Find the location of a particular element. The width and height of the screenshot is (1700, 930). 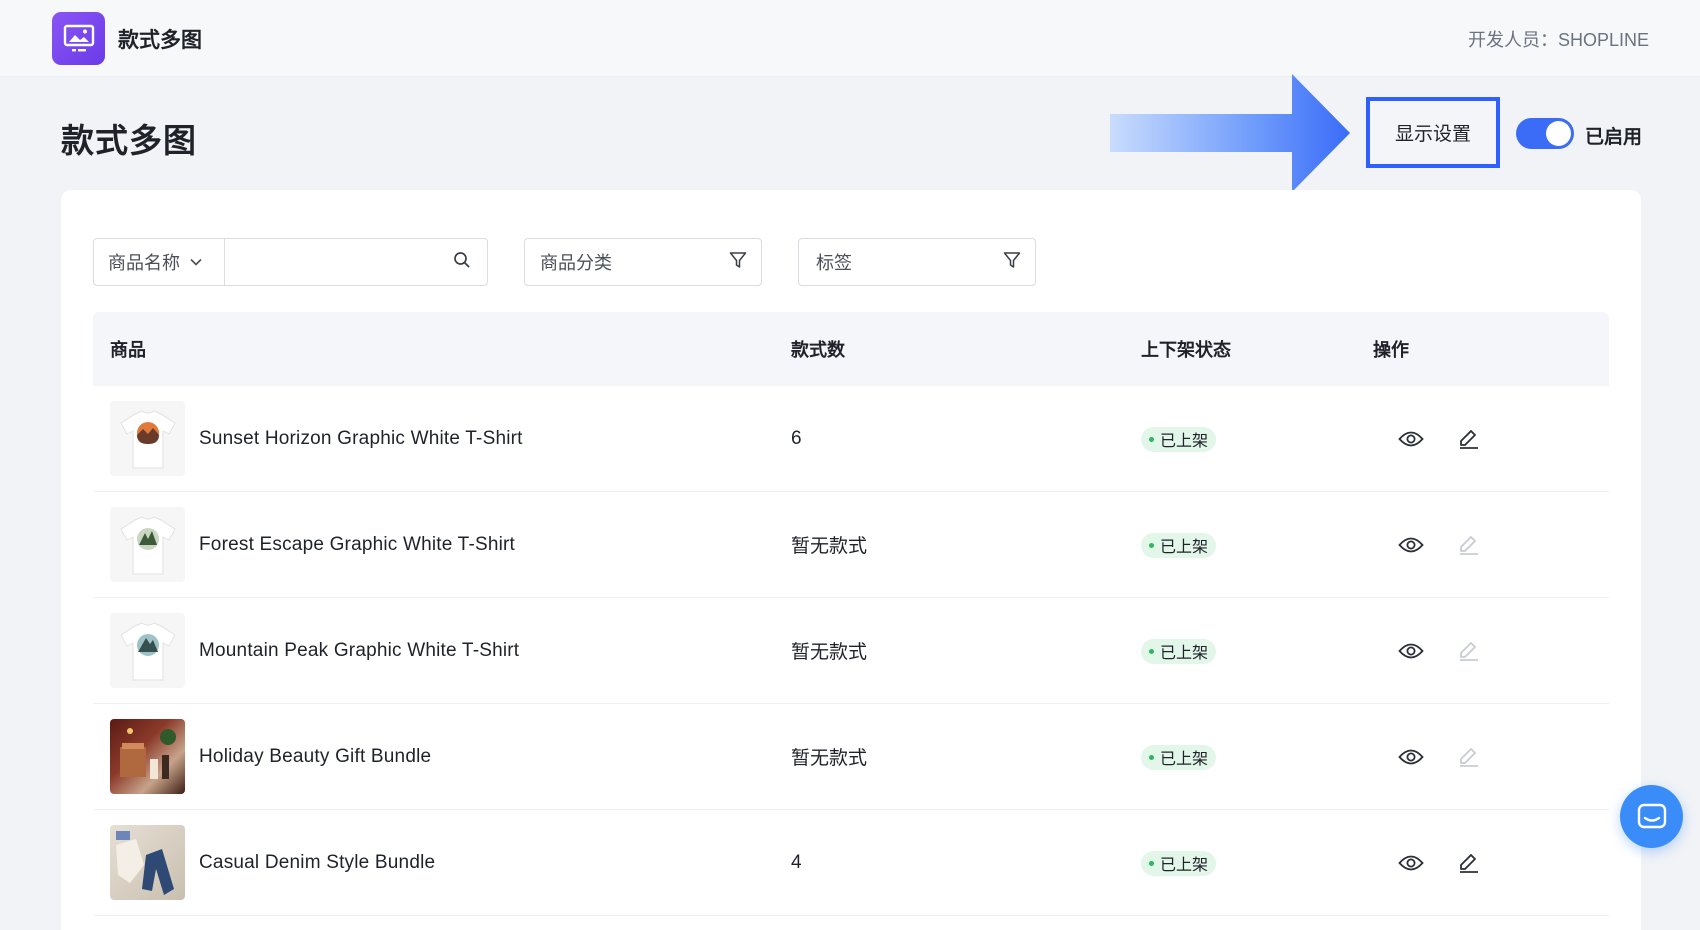

arrow-right-icon is located at coordinates (1230, 133).